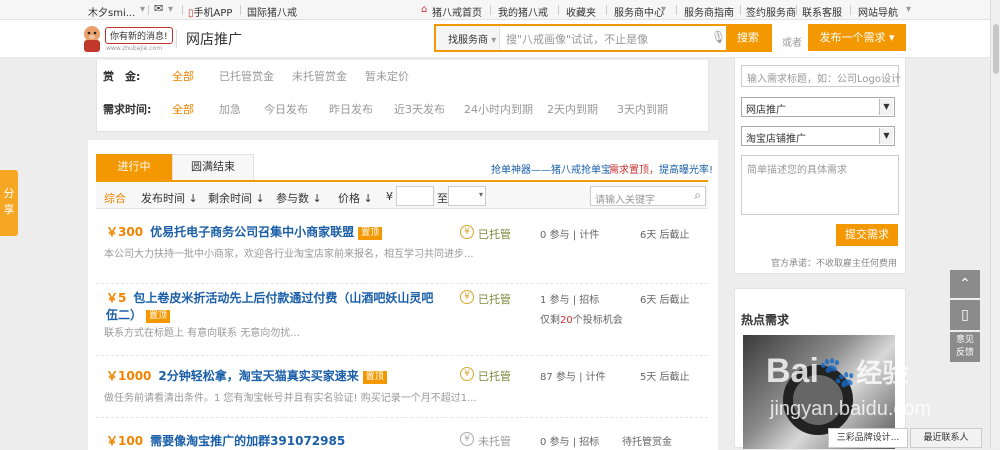 The width and height of the screenshot is (1000, 450). Describe the element at coordinates (134, 167) in the screenshot. I see `tab-active: 进行中` at that location.